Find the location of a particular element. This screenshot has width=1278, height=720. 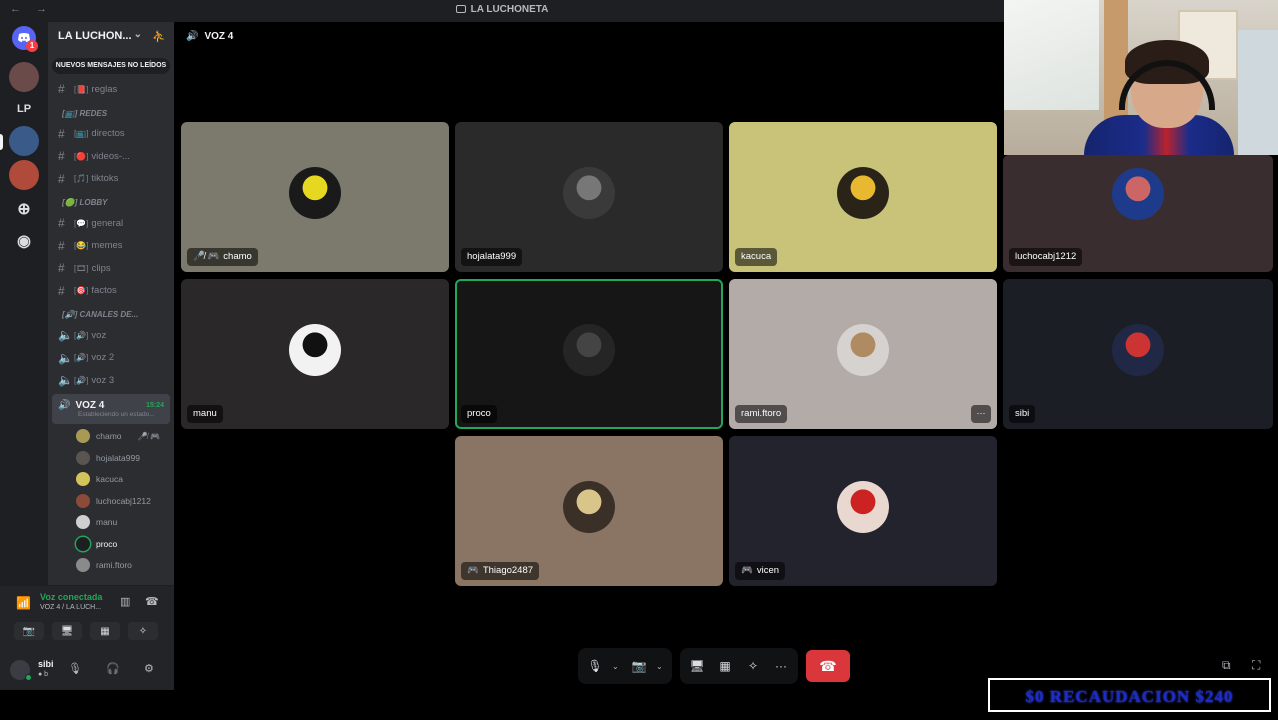

voice-member: proco is located at coordinates (111, 544).